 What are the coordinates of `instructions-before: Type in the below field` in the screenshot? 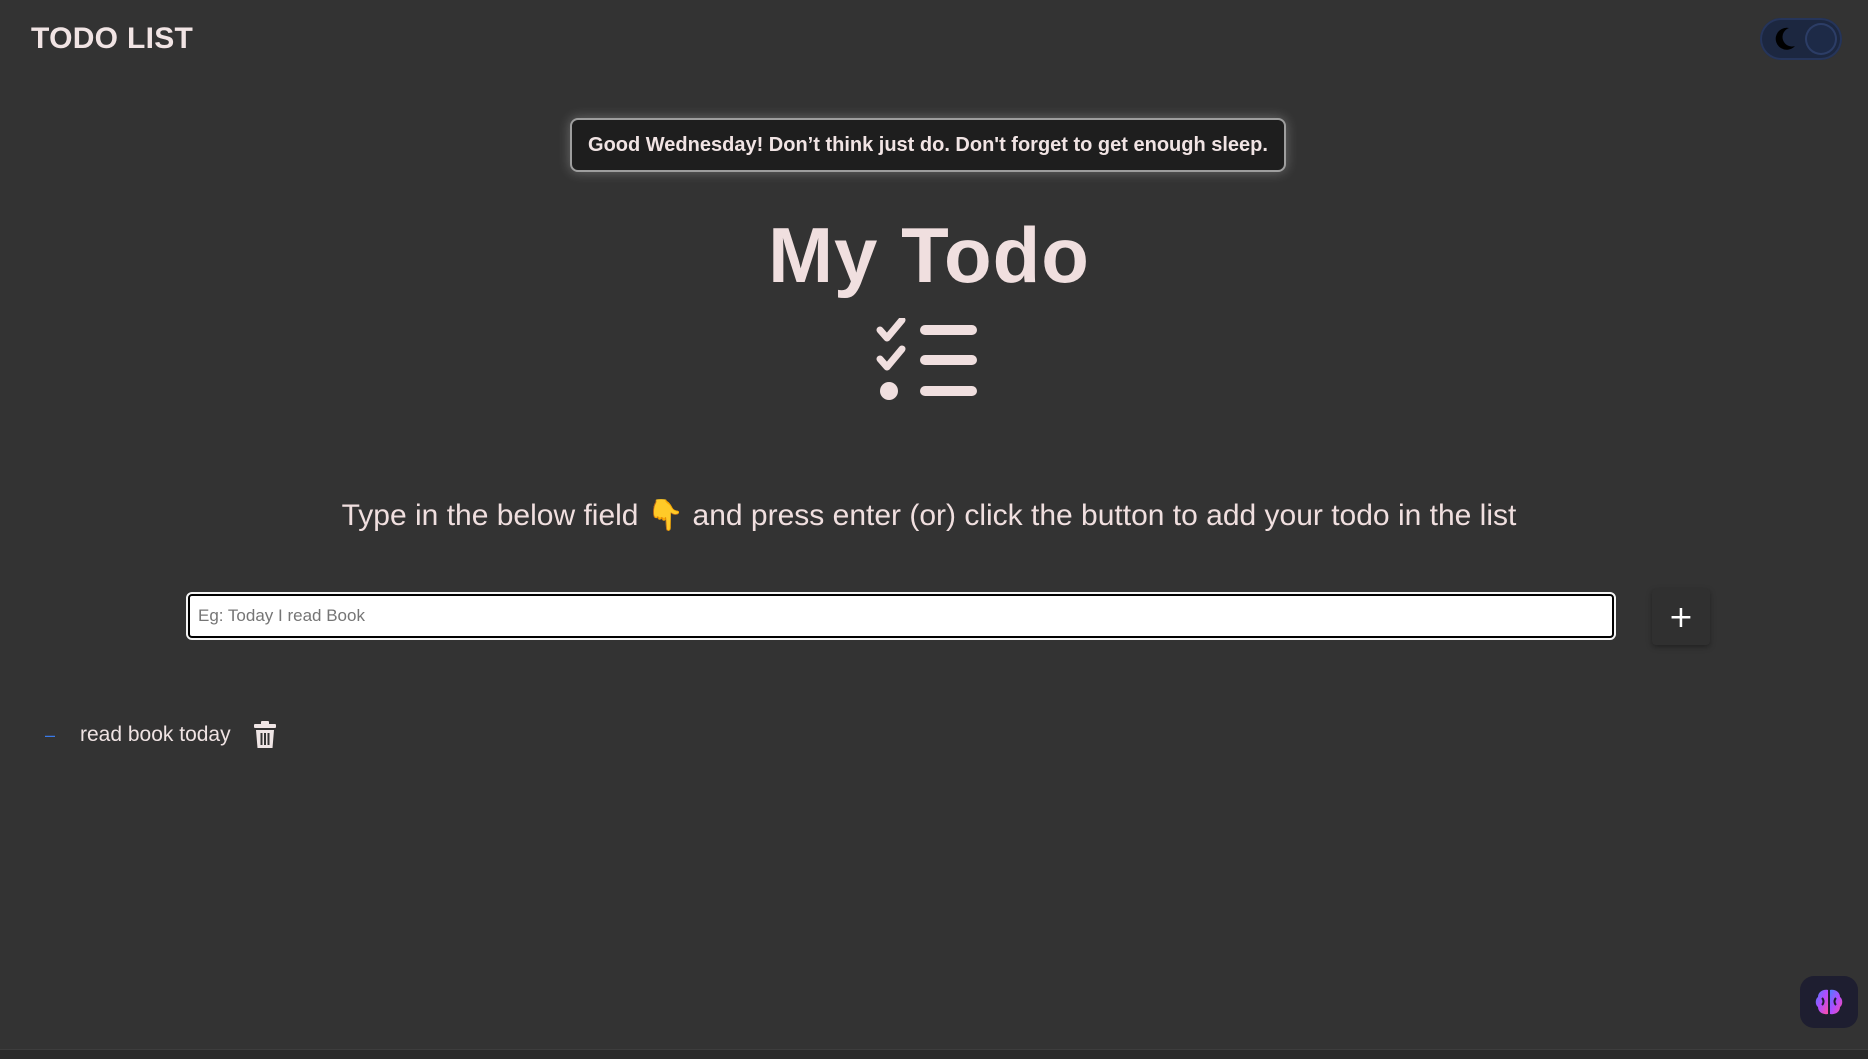 It's located at (490, 515).